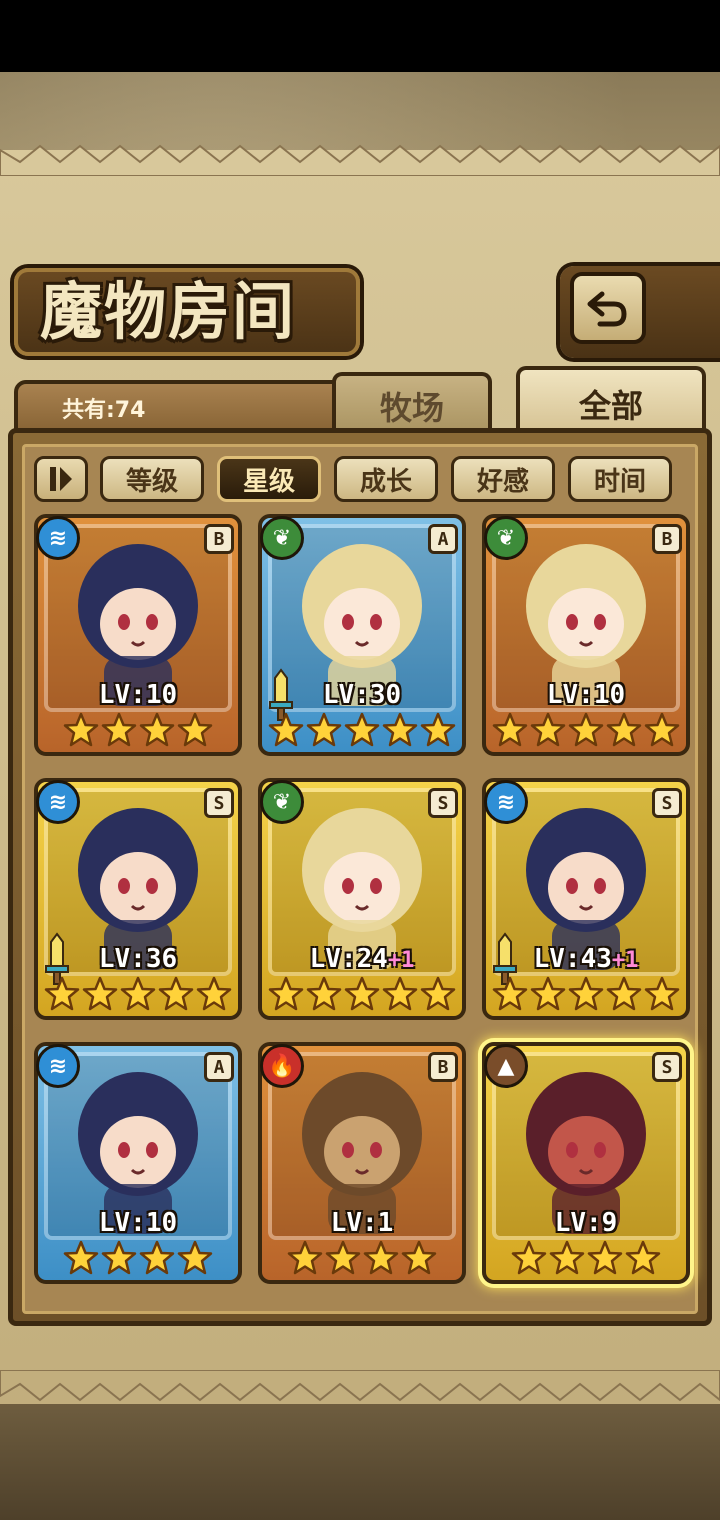 The image size is (720, 1520). I want to click on monster-card: 🔥 B LV:1, so click(362, 1163).